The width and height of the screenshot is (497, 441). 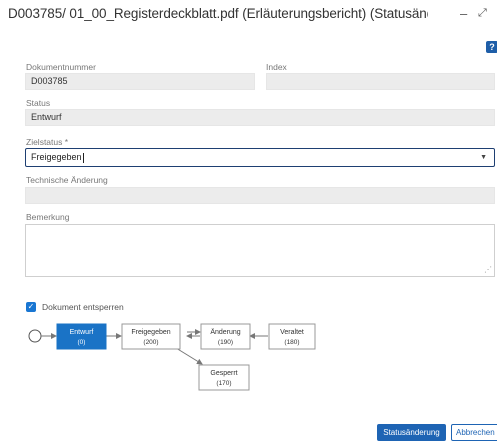 I want to click on workflow-node-freigegeben: Freigegeben (200), so click(x=151, y=336).